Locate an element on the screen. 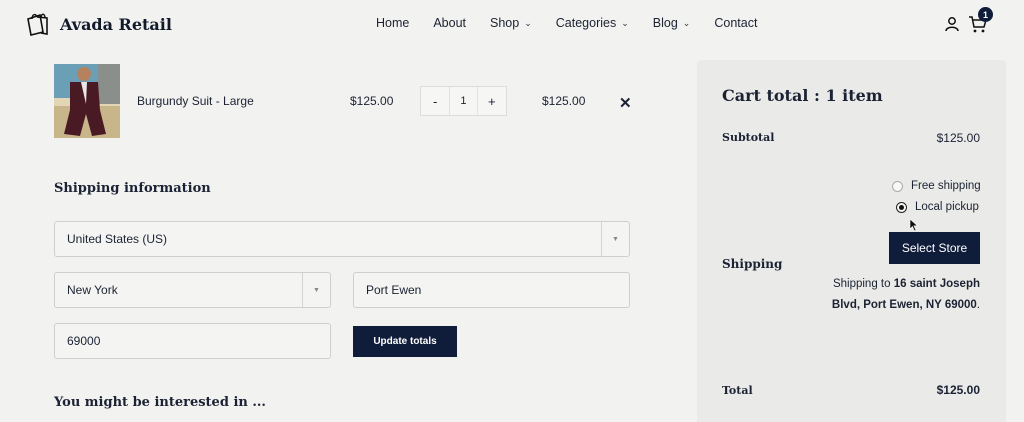  nav-shop: Shop ⌄ is located at coordinates (511, 23).